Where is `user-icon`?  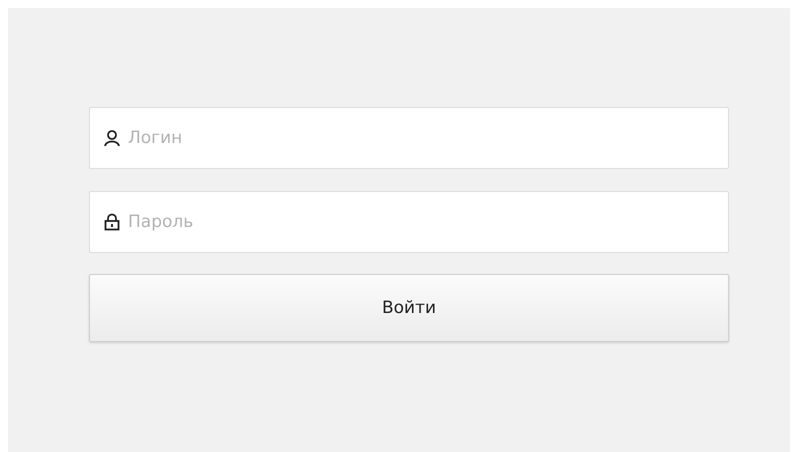 user-icon is located at coordinates (112, 138).